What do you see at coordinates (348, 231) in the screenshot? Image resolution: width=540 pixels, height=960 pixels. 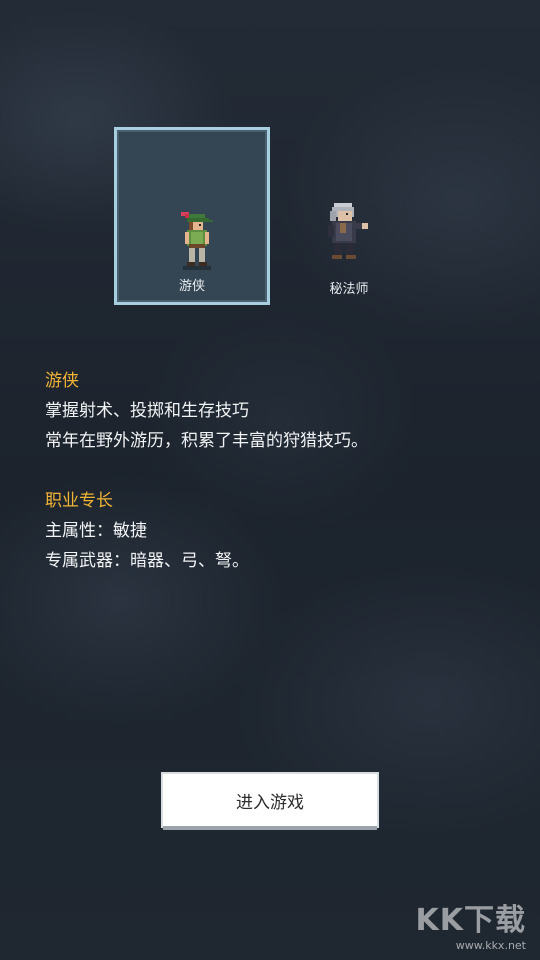 I see `mage-sprite-icon` at bounding box center [348, 231].